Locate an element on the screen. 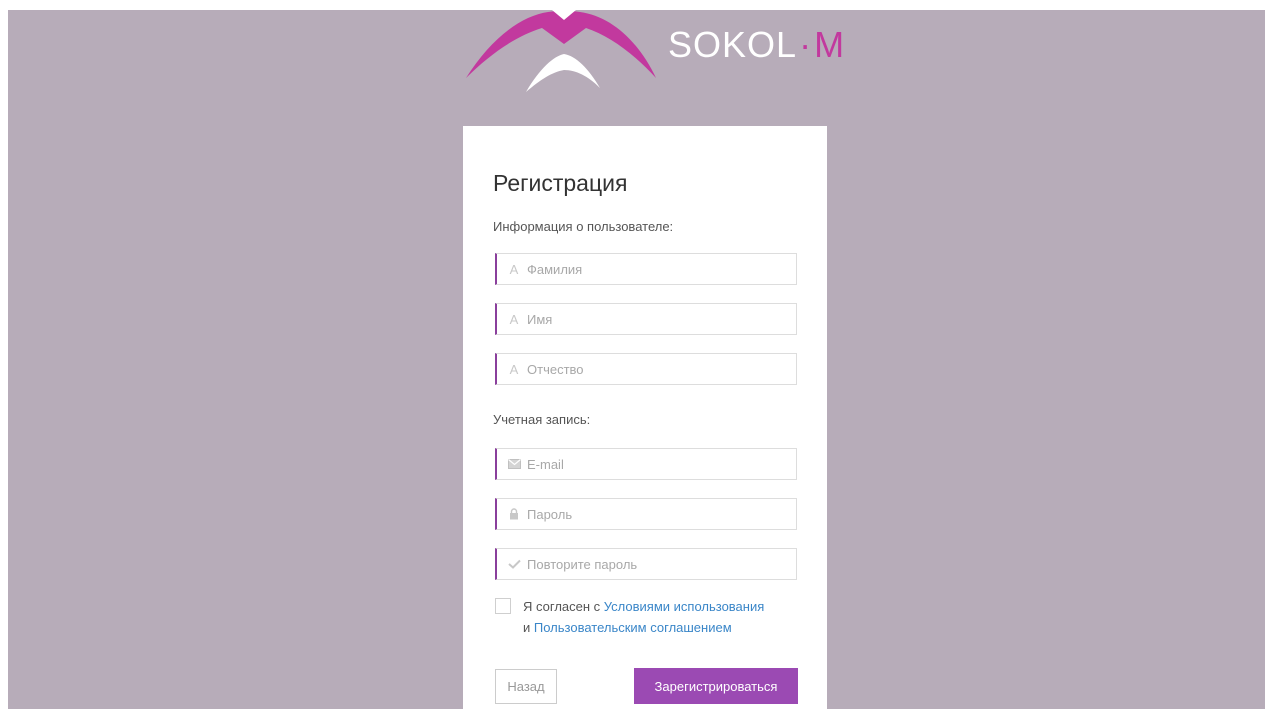 The height and width of the screenshot is (709, 1265). account-section-label: Учетная запись: is located at coordinates (542, 419).